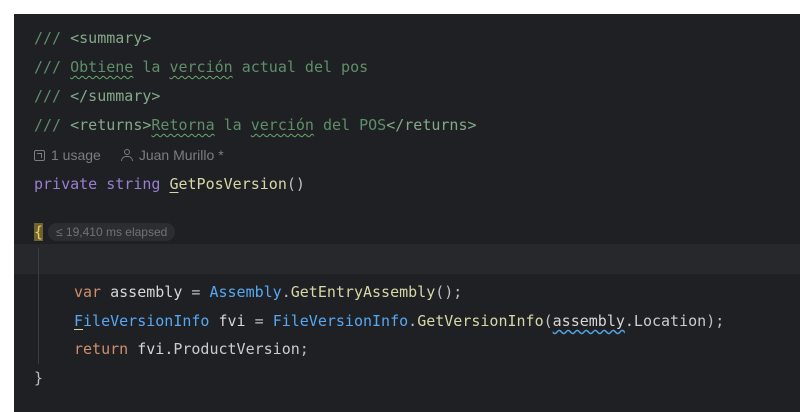  What do you see at coordinates (66, 184) in the screenshot?
I see `keyword-private: private` at bounding box center [66, 184].